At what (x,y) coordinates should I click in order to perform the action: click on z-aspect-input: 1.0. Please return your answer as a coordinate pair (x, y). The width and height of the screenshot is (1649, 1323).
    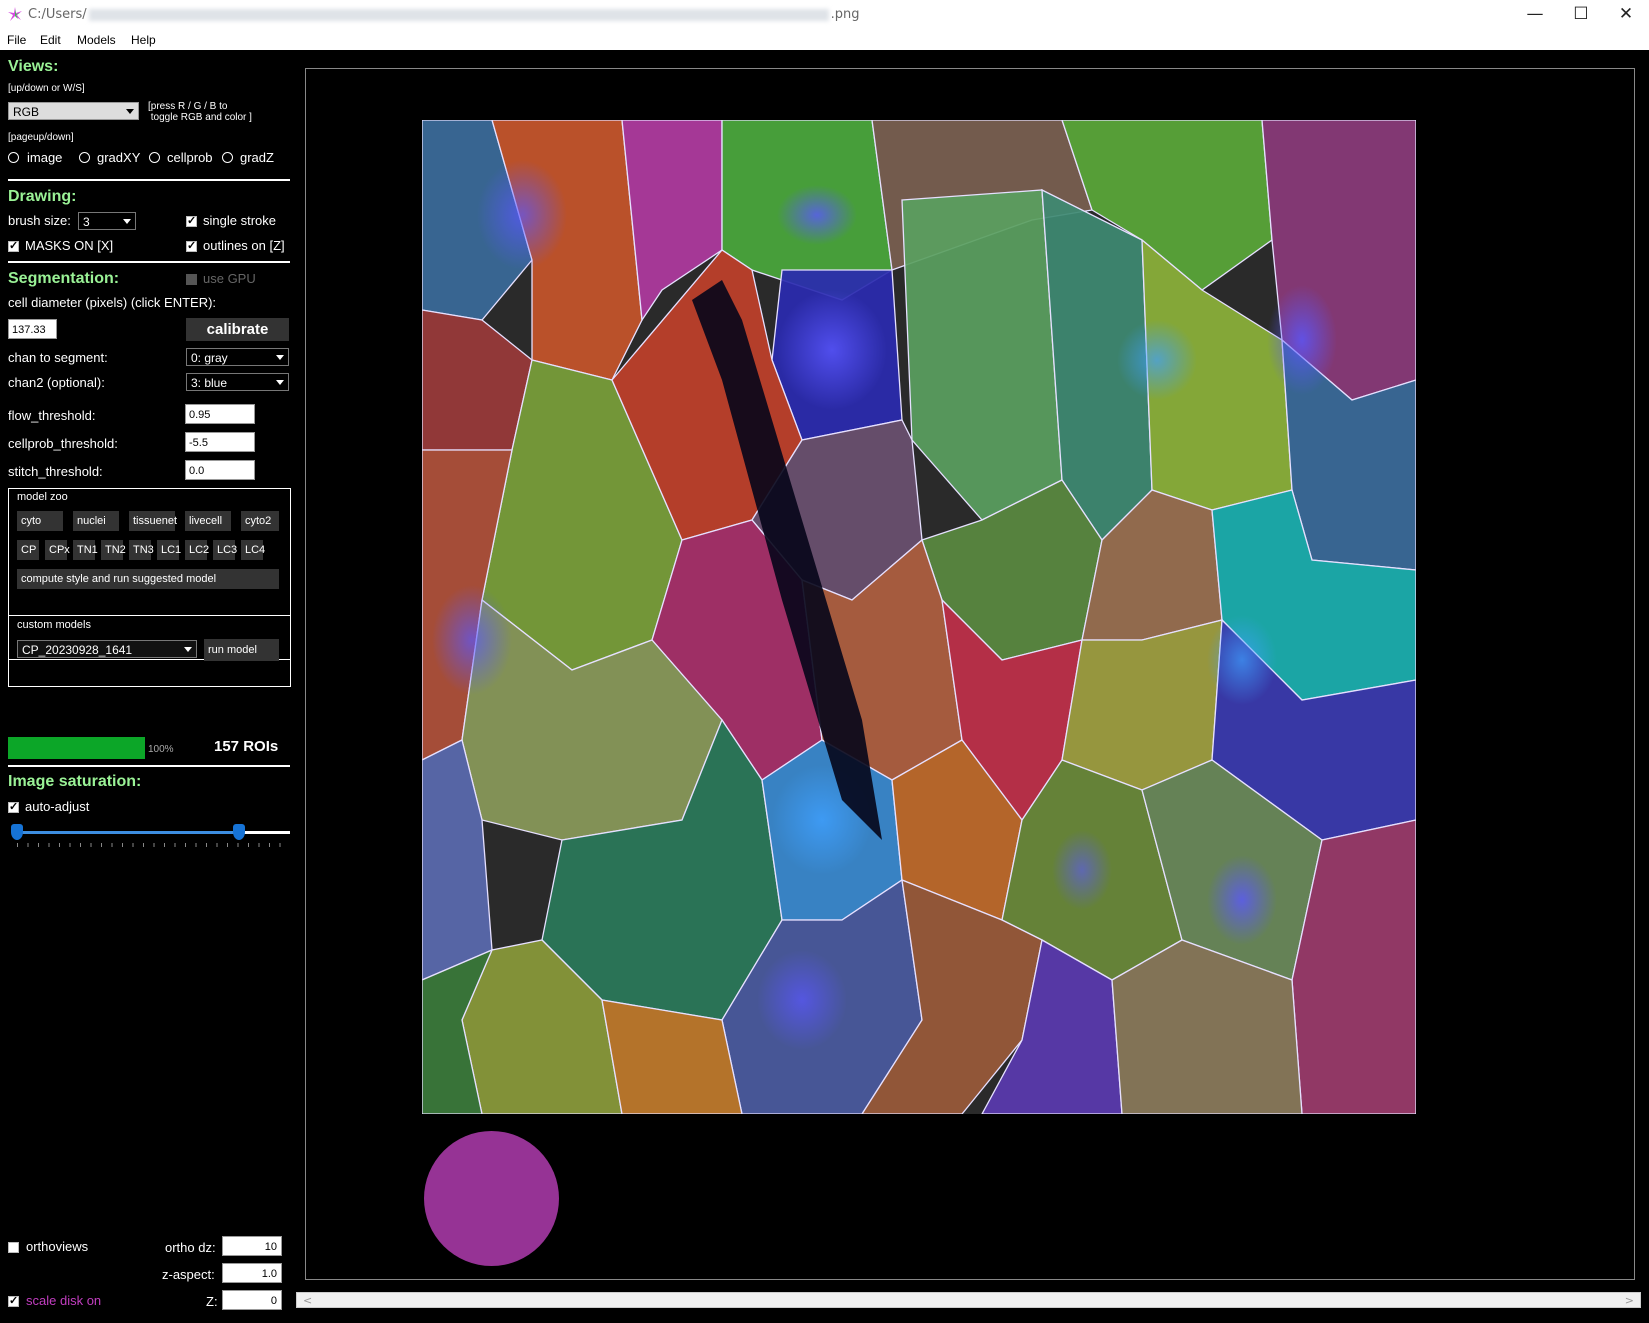
    Looking at the image, I should click on (252, 1273).